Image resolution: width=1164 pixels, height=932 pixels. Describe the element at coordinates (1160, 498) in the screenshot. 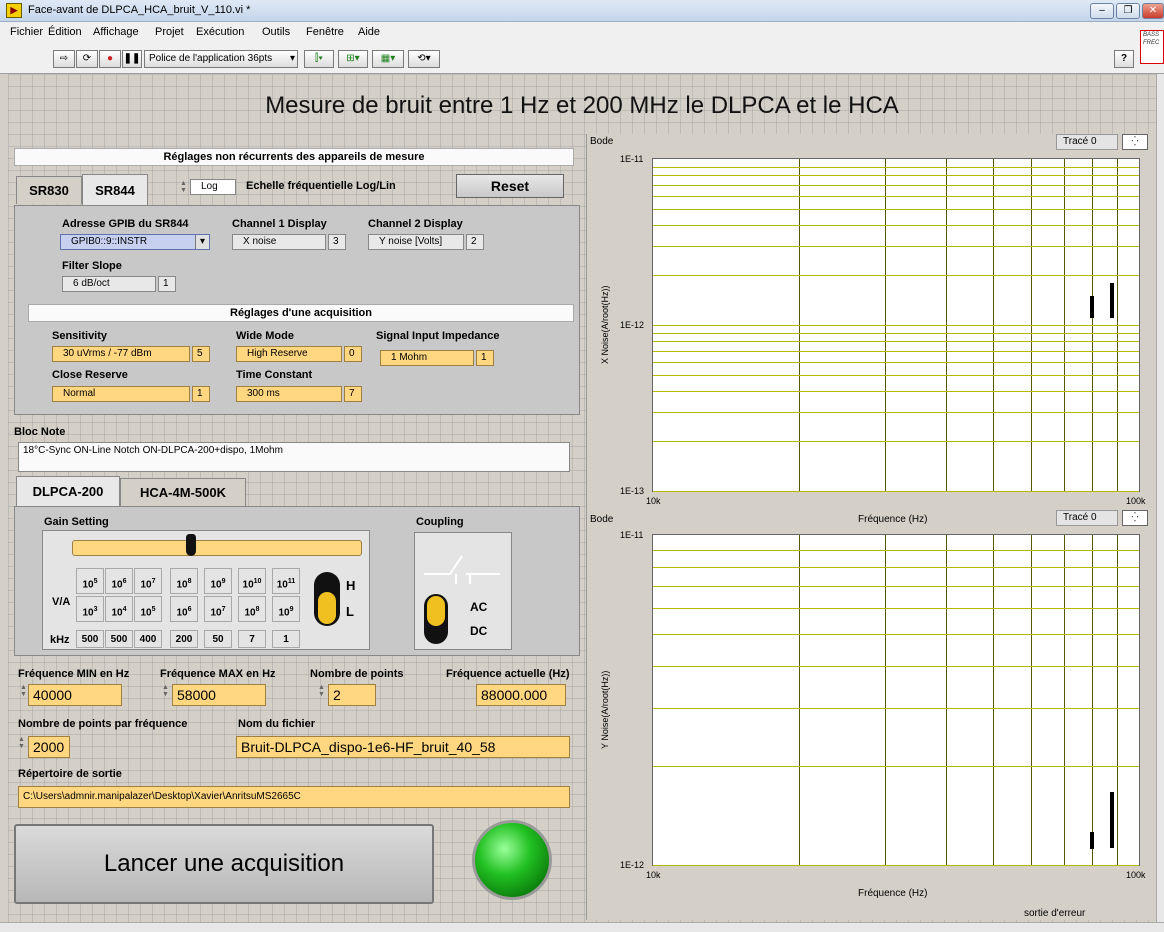

I see `vertical-scrollbar` at that location.